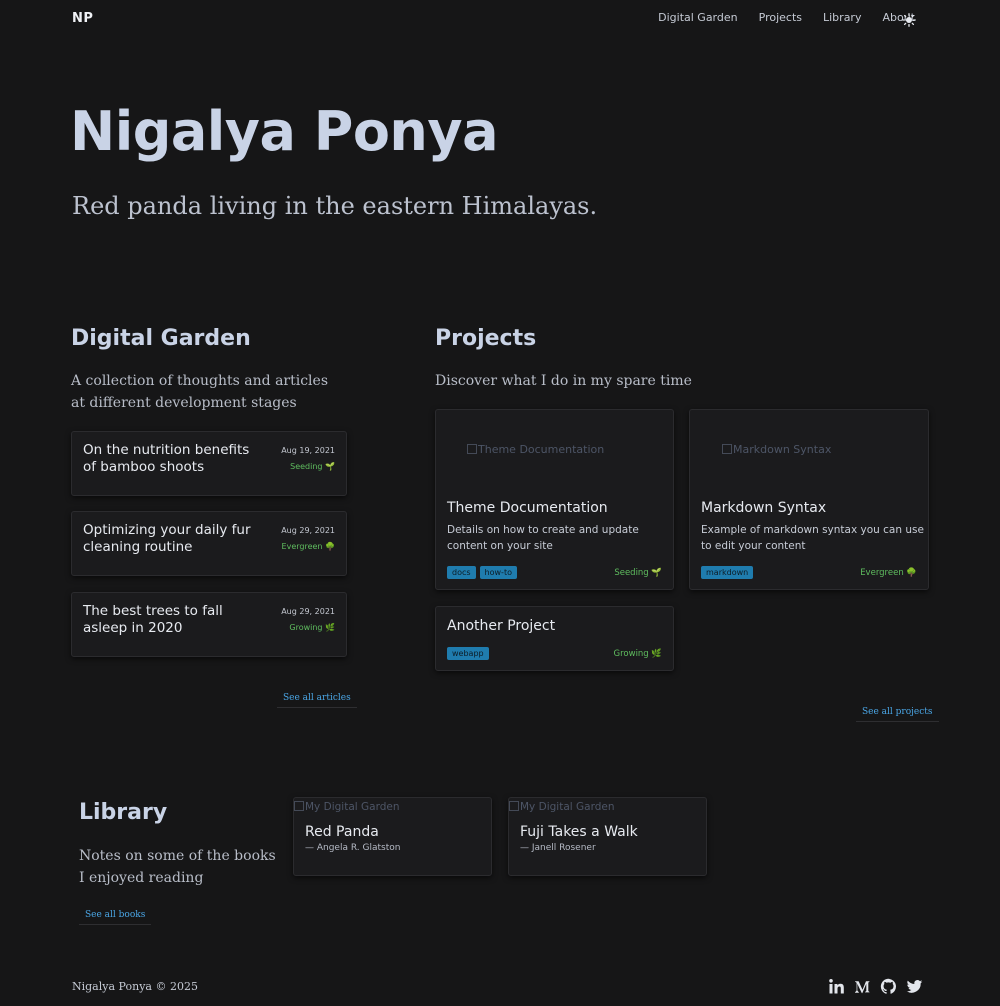  Describe the element at coordinates (698, 17) in the screenshot. I see `nav-item-digital-garden: Digital Garden` at that location.